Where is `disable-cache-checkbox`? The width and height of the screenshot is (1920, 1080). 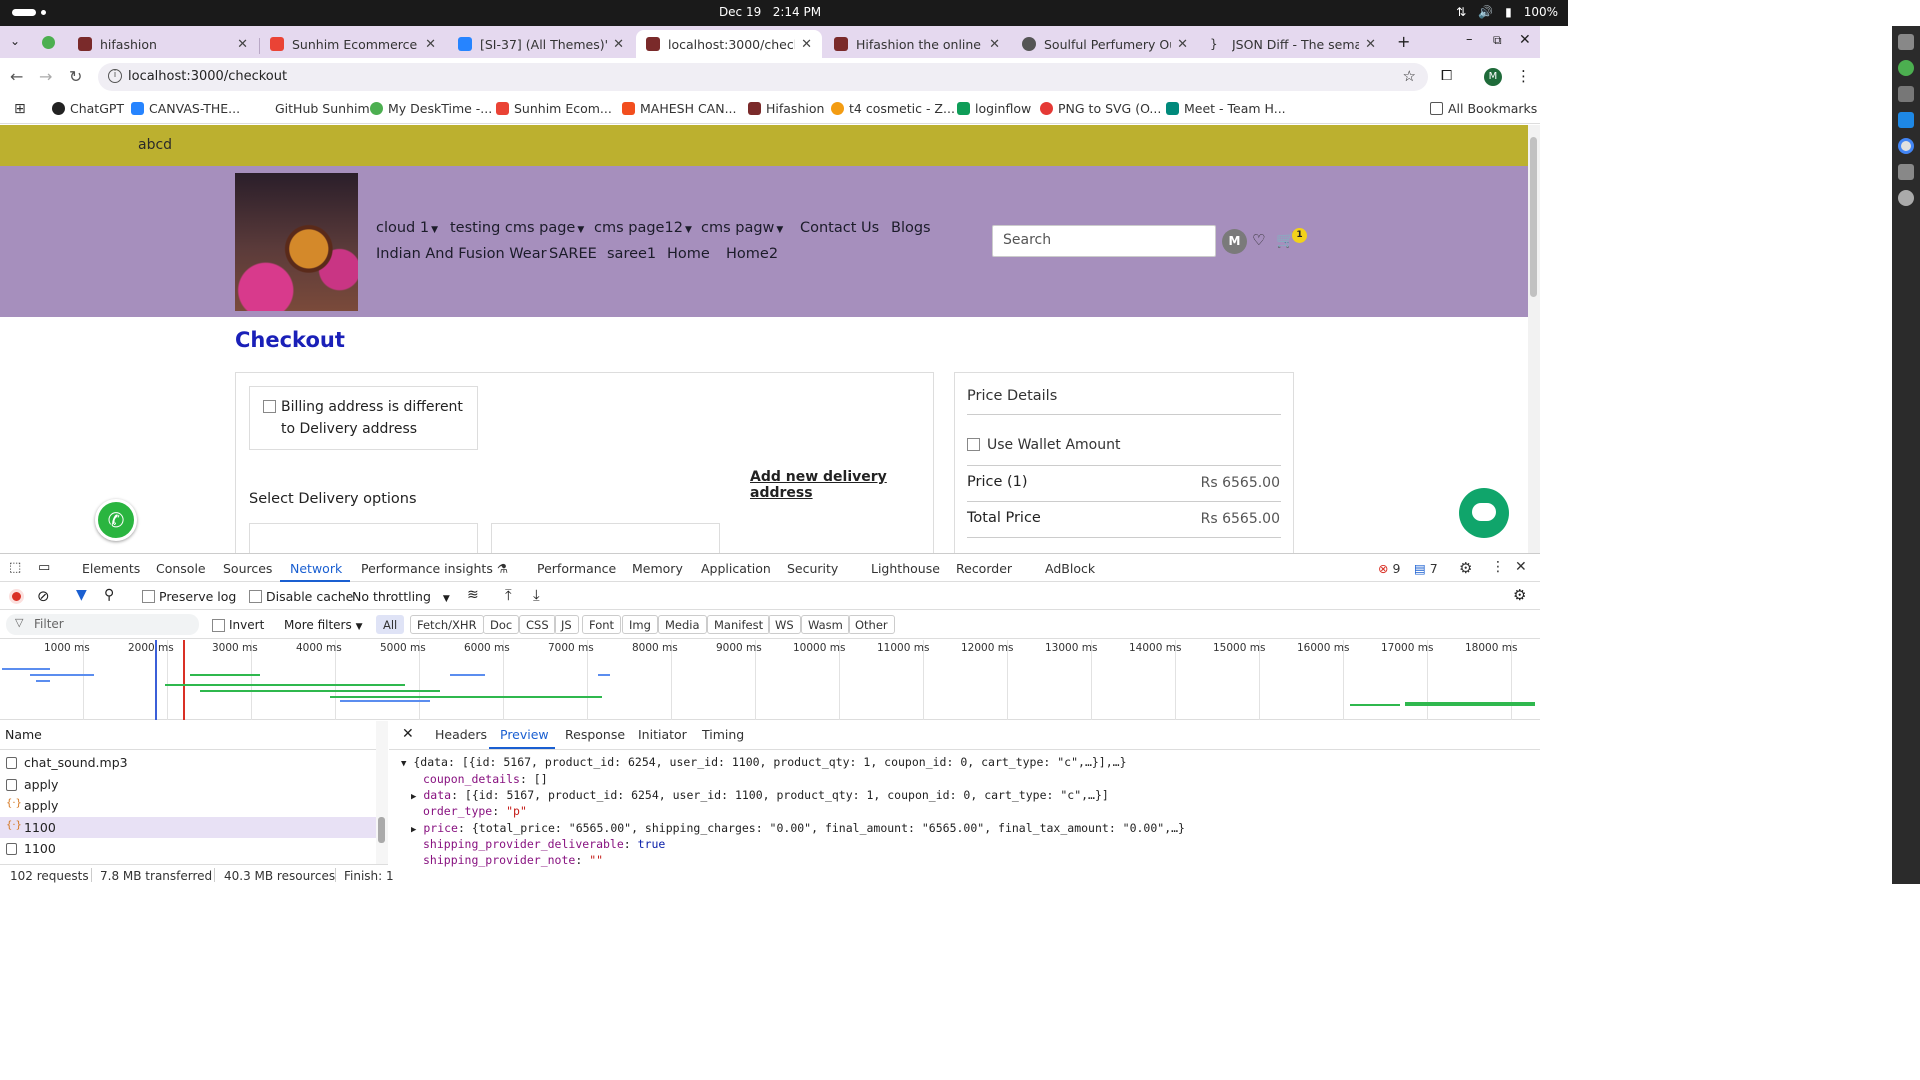 disable-cache-checkbox is located at coordinates (255, 596).